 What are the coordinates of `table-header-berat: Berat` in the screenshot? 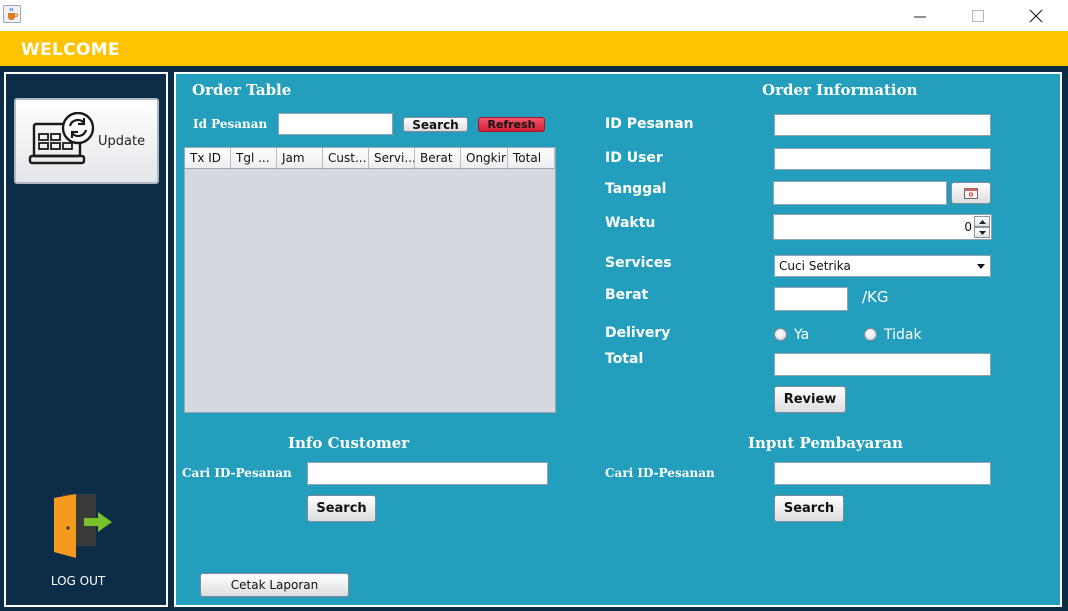 It's located at (438, 158).